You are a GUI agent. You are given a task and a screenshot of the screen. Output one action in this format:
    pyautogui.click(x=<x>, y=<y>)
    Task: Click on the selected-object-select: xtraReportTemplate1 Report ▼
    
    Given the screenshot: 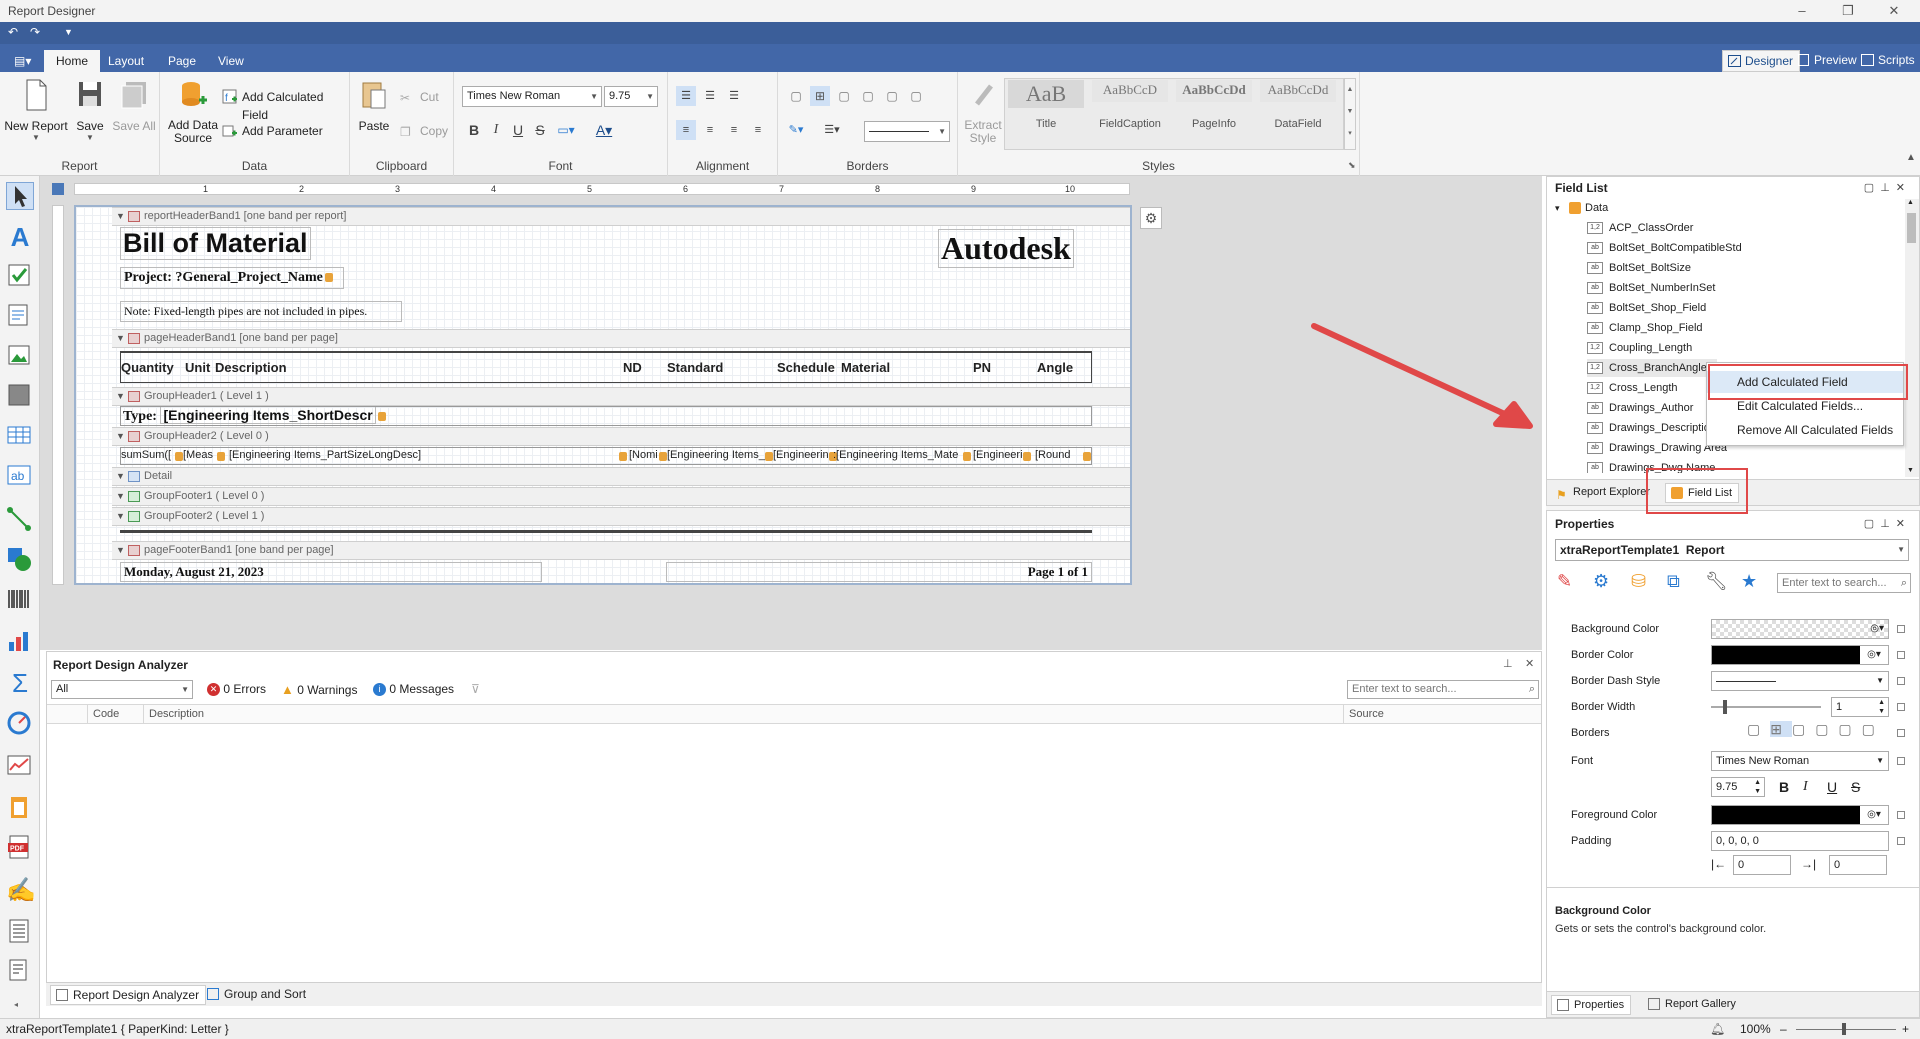 What is the action you would take?
    pyautogui.click(x=1732, y=550)
    